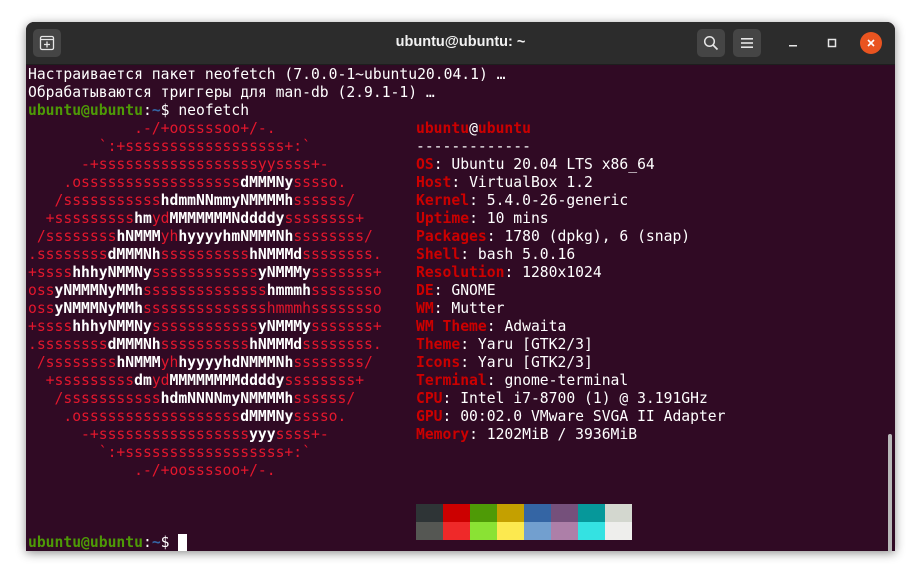 The height and width of the screenshot is (581, 921). I want to click on info-header: ubuntu@ubuntu, so click(473, 128).